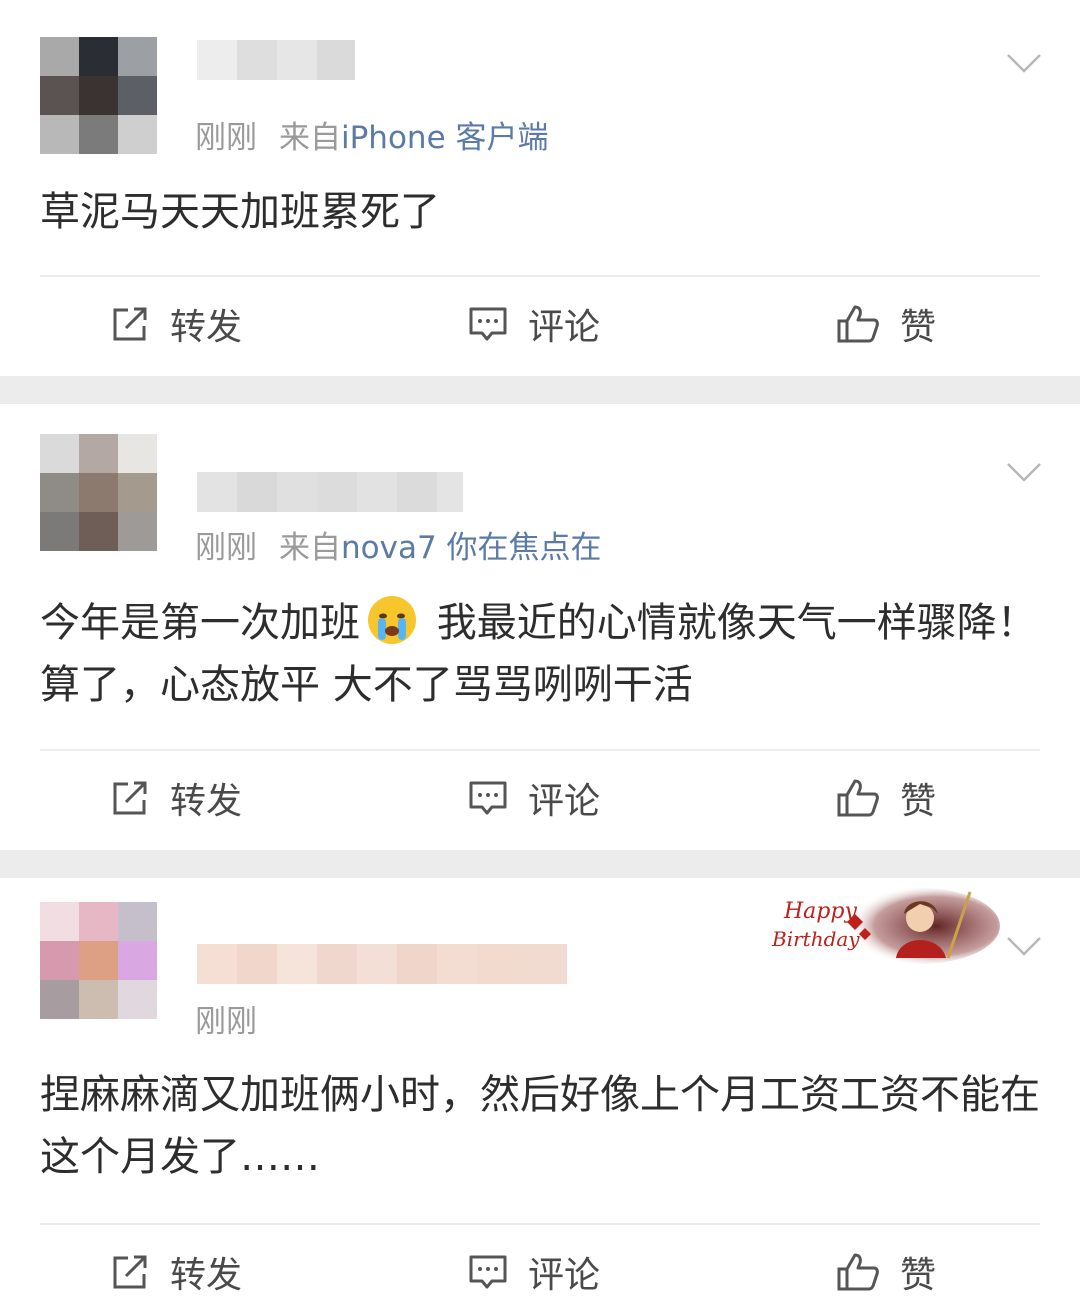 The width and height of the screenshot is (1080, 1315). What do you see at coordinates (471, 548) in the screenshot?
I see `post-source: nova7 你在焦点在` at bounding box center [471, 548].